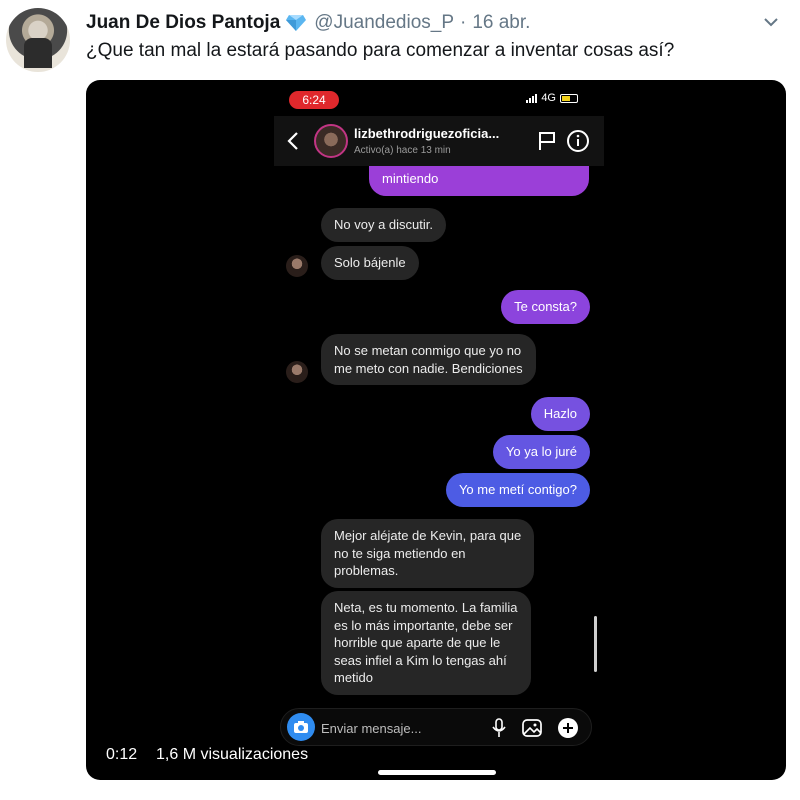 Image resolution: width=800 pixels, height=800 pixels. Describe the element at coordinates (232, 754) in the screenshot. I see `video-views: 1,6 M visualizaciones` at that location.